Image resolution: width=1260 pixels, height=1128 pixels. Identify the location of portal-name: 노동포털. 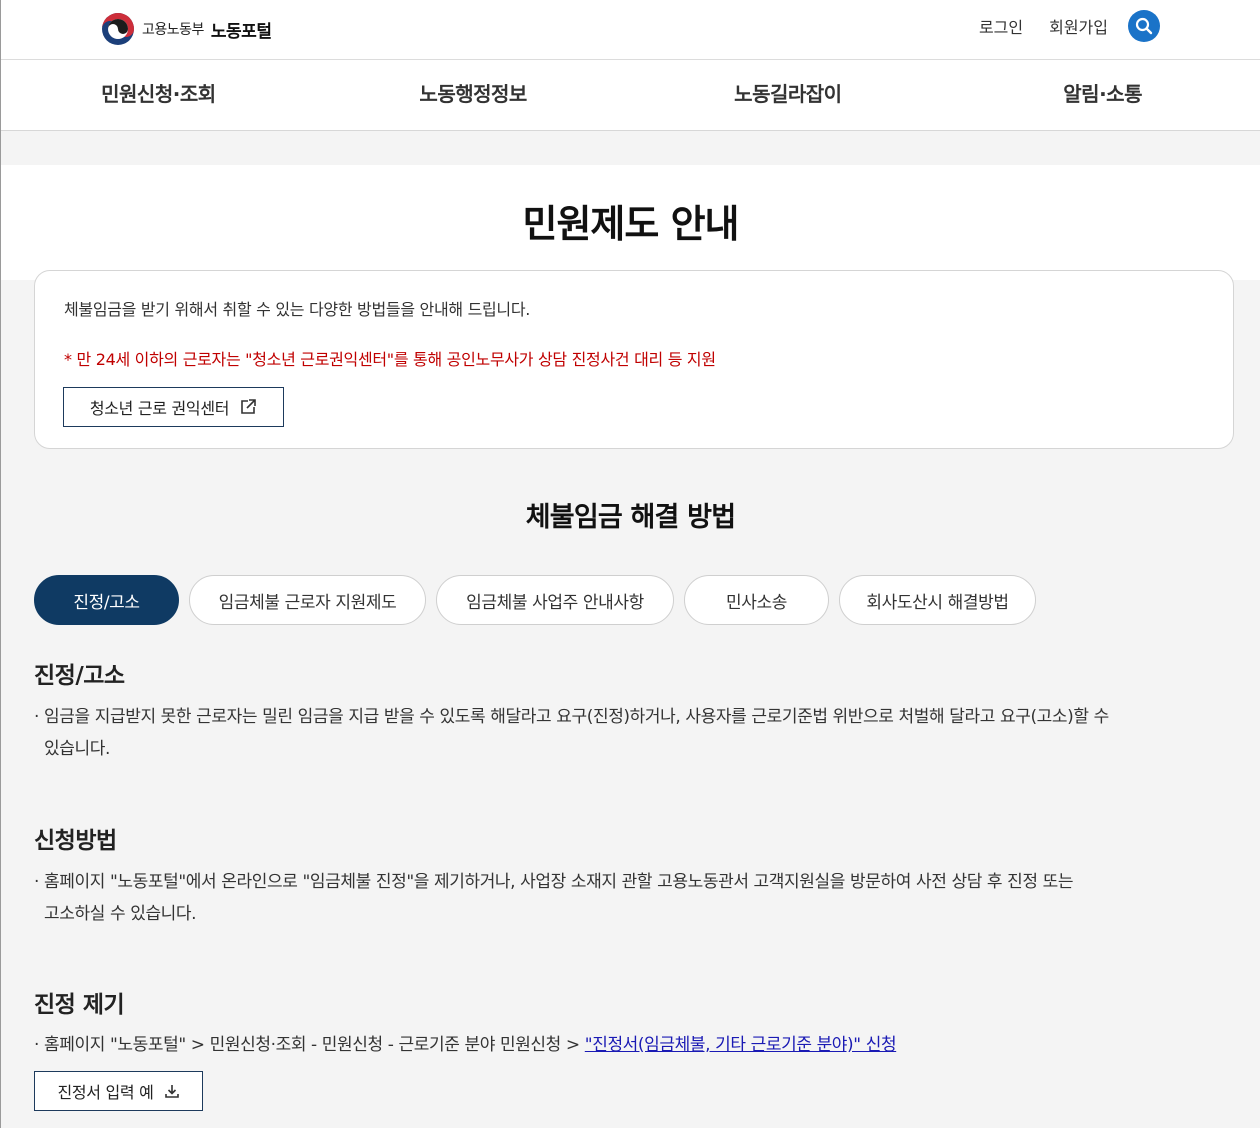
(241, 31).